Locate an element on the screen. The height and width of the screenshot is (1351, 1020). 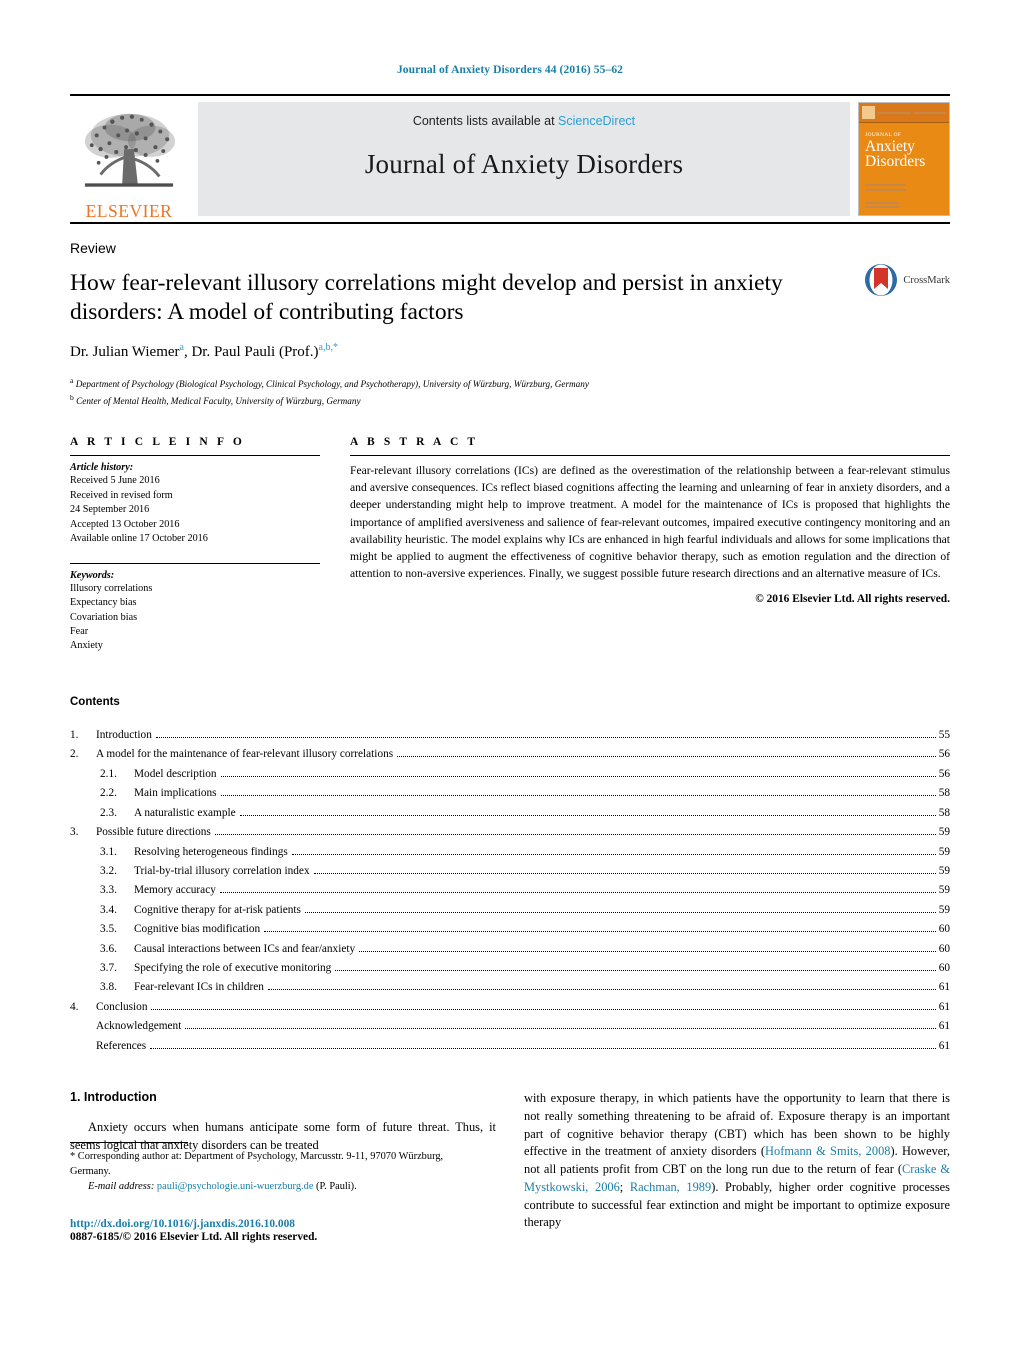
email-link: pauli@psychologie.uni-wuerzburg.de is located at coordinates (235, 1186).